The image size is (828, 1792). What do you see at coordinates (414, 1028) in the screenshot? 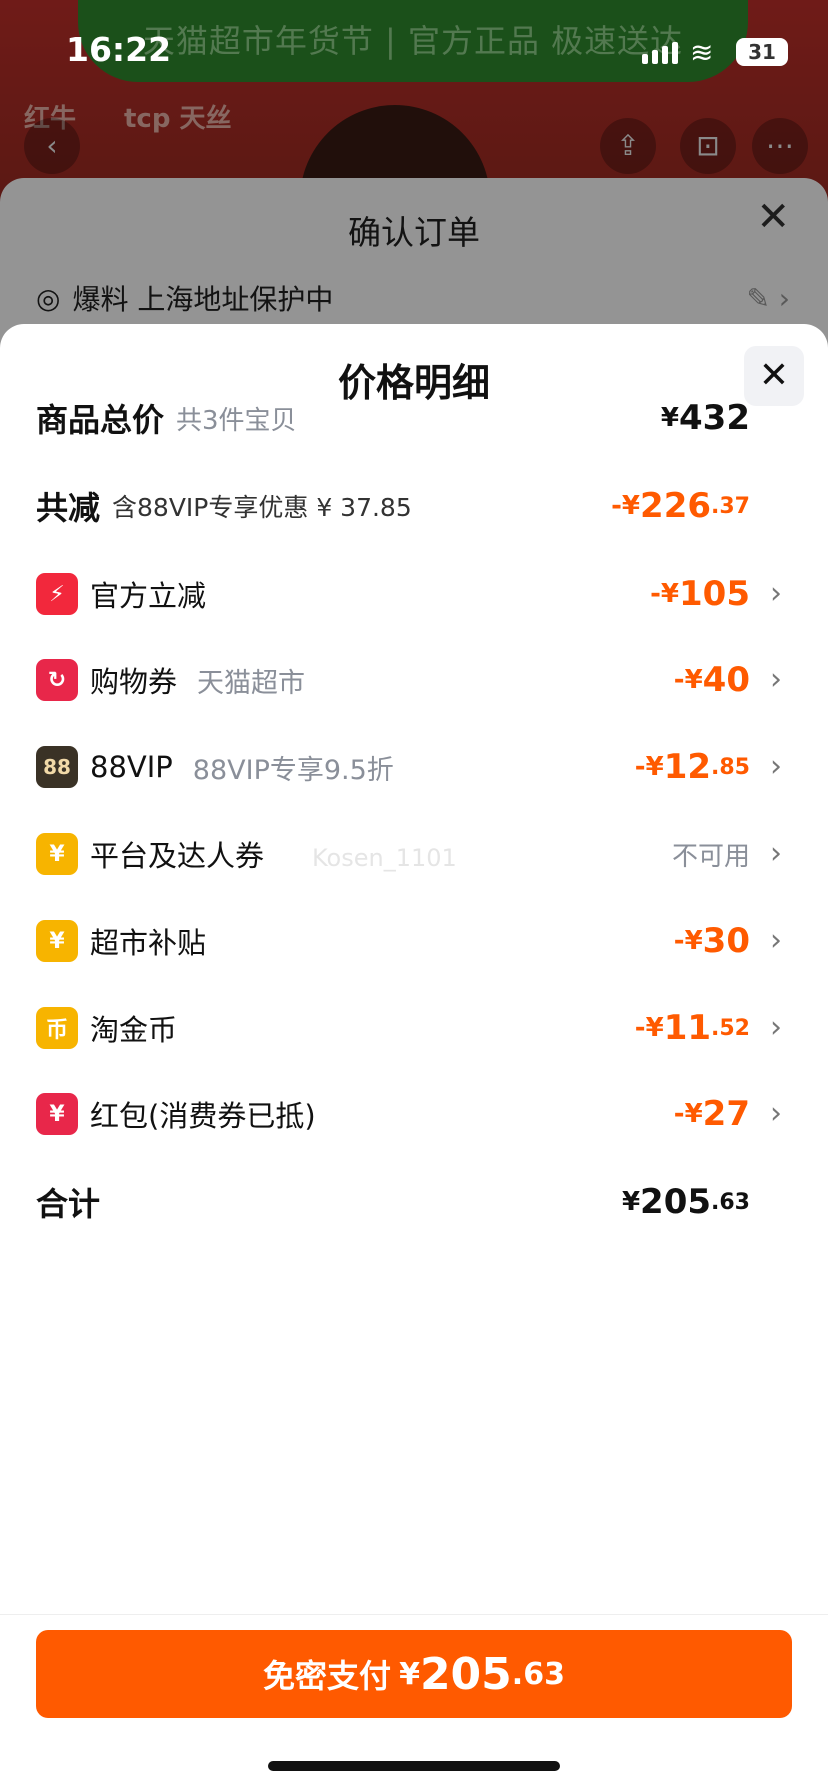
I see `discount-row-taojinbi: 币 淘金币 -¥ 11.52 ›` at bounding box center [414, 1028].